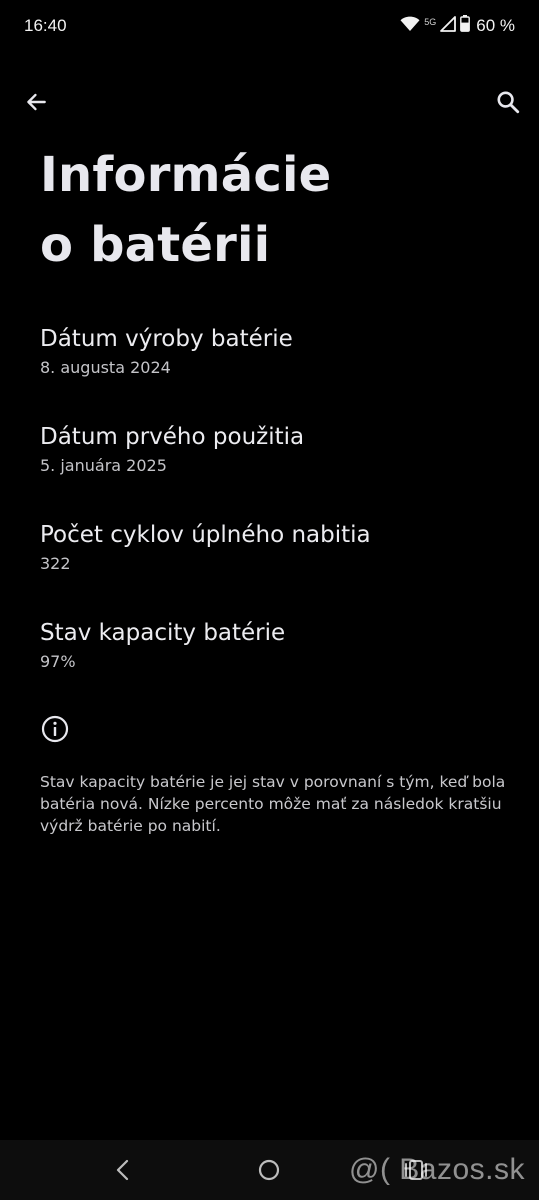  I want to click on item-title: Dátum prvého použitia, so click(172, 437).